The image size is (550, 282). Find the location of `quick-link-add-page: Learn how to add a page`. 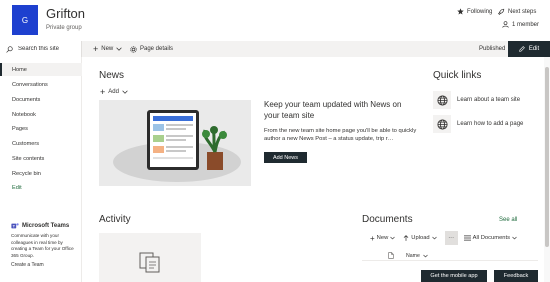

quick-link-add-page: Learn how to add a page is located at coordinates (485, 124).